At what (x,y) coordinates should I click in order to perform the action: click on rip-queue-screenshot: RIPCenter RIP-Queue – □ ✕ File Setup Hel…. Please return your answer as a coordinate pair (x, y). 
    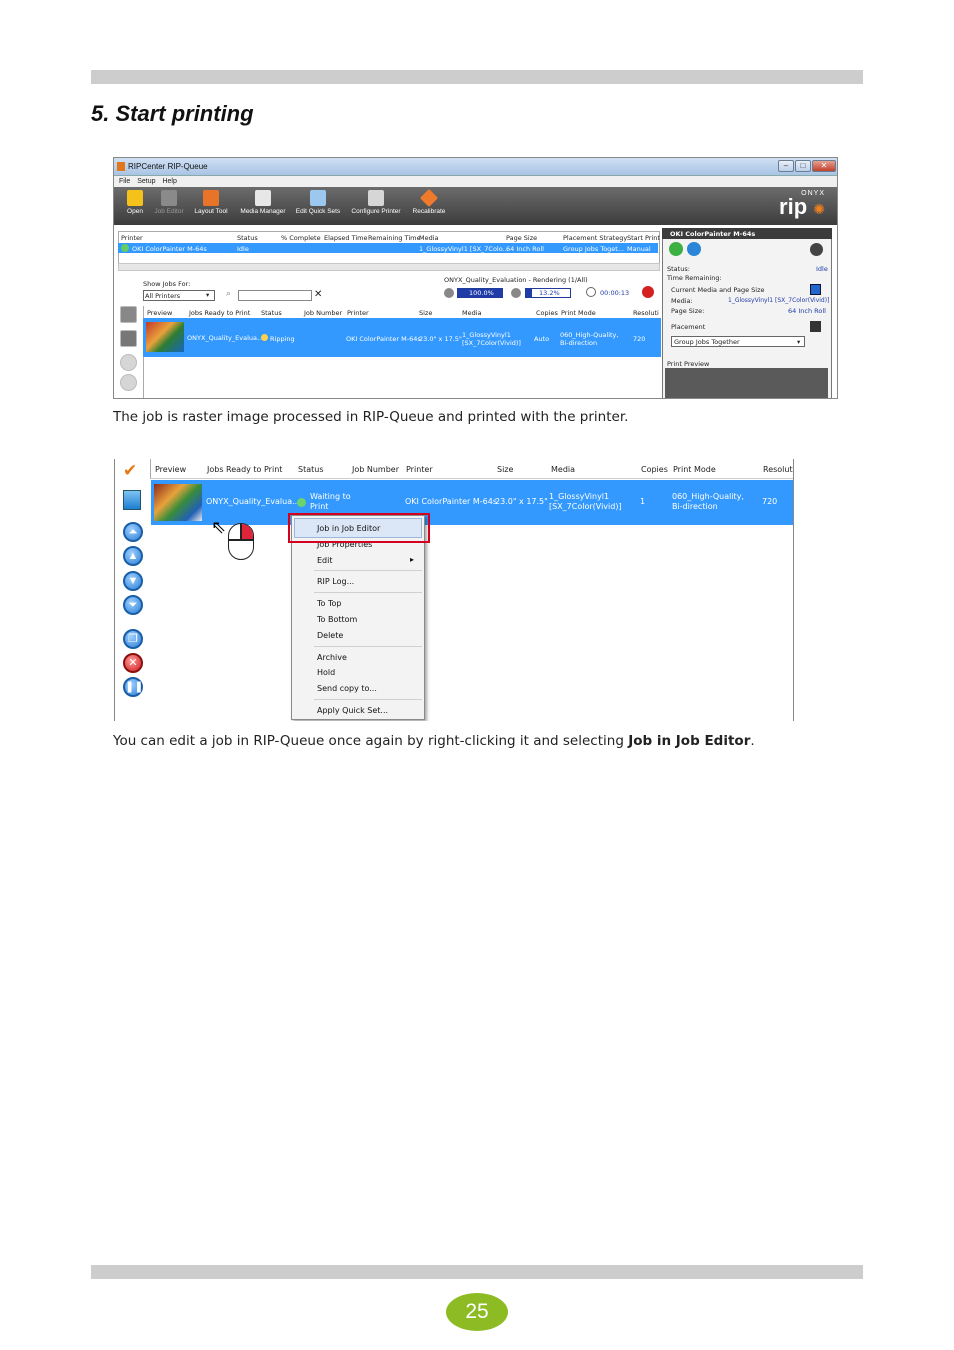
    Looking at the image, I should click on (475, 278).